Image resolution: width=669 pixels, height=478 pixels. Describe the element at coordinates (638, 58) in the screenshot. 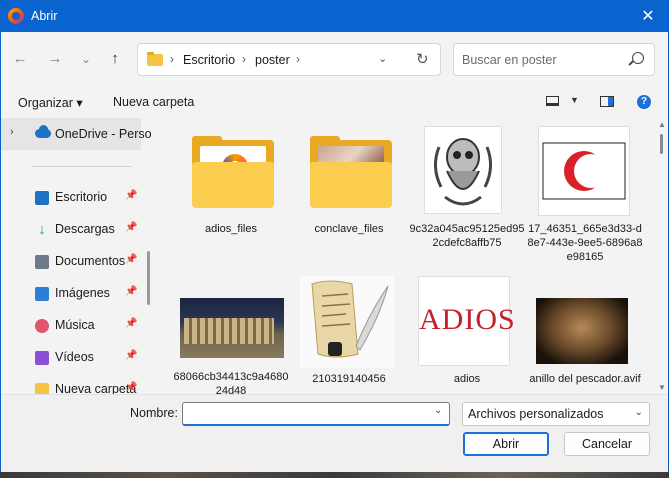

I see `search-icon` at that location.